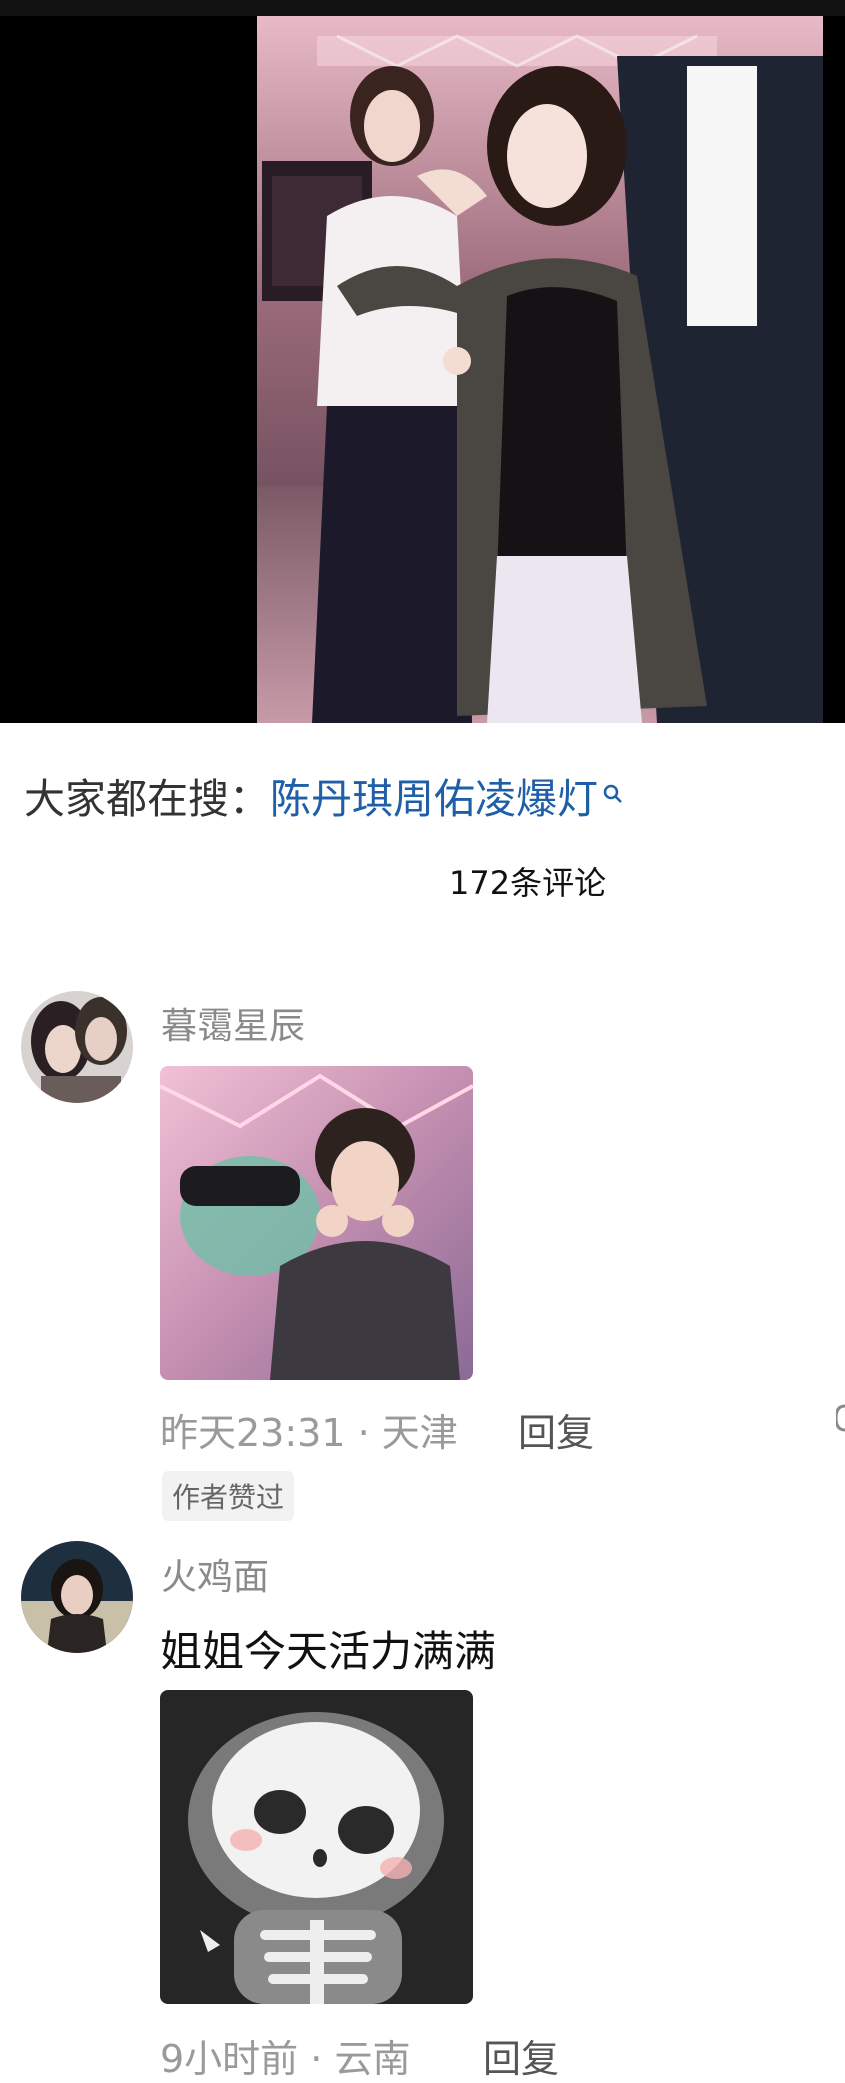  I want to click on hero-letterbox-right, so click(834, 369).